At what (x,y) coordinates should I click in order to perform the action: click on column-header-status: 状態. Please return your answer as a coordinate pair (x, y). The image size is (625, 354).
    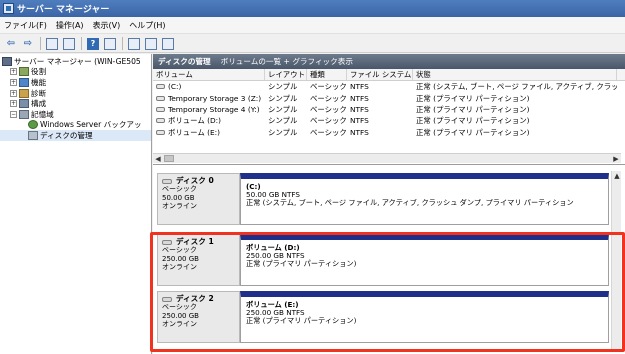
    Looking at the image, I should click on (515, 74).